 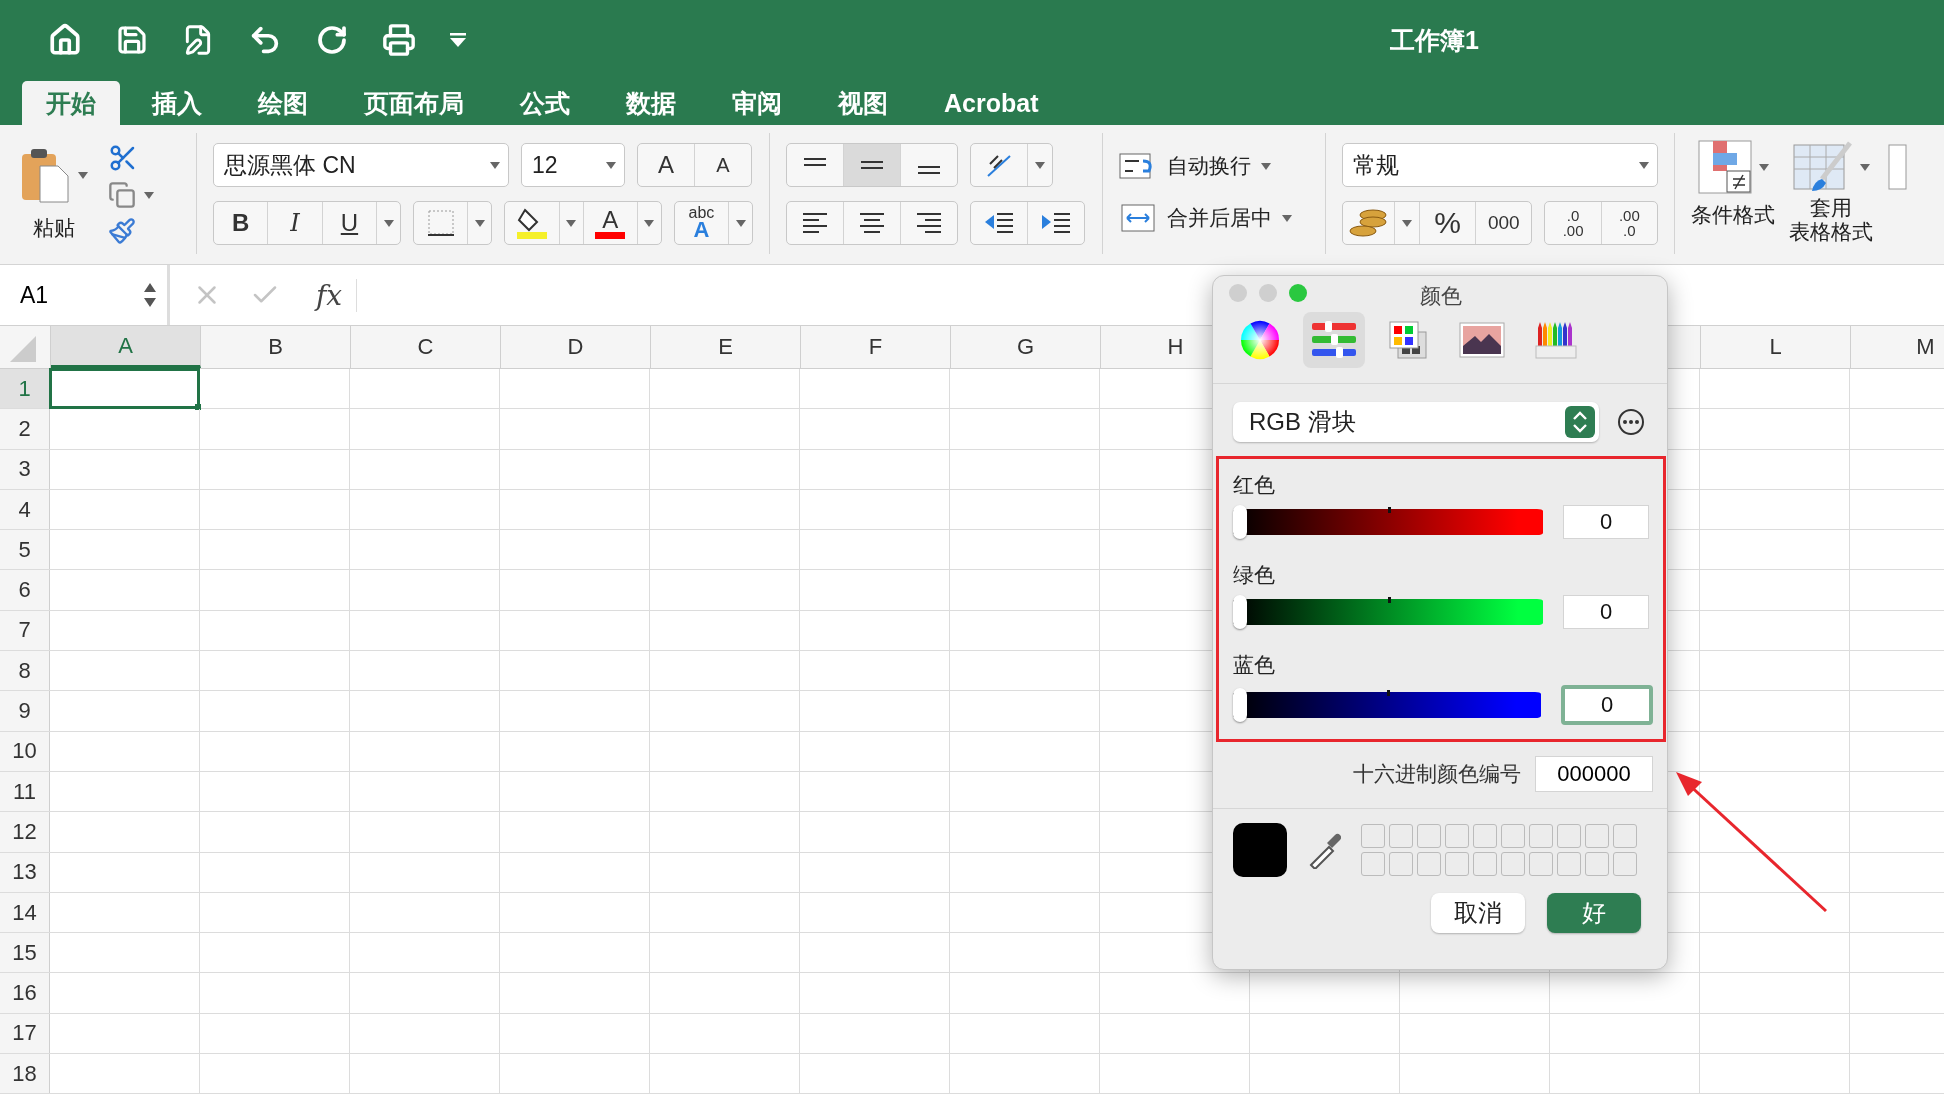 I want to click on decrease-indent-icon, so click(x=999, y=223).